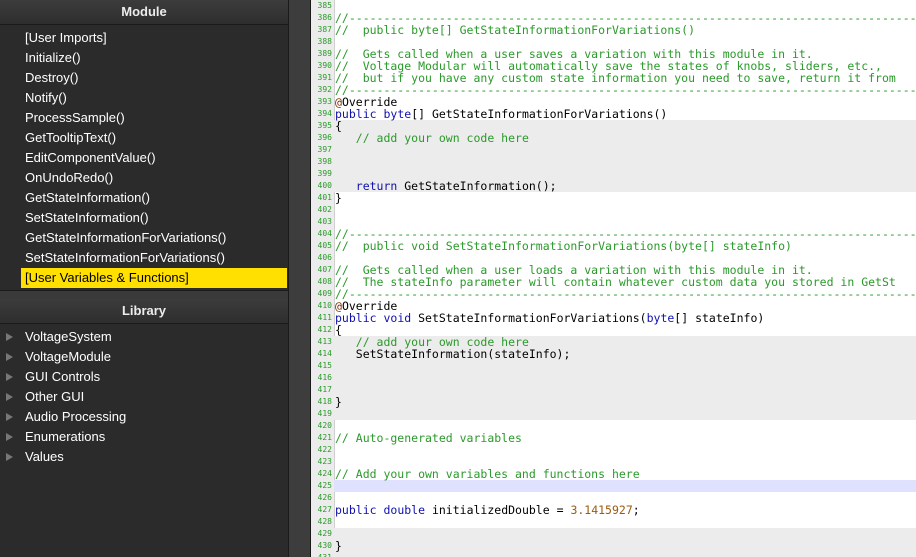 The width and height of the screenshot is (916, 557). I want to click on module-item-get-state-info-variations: GetStateInformationForVariations(), so click(144, 238).